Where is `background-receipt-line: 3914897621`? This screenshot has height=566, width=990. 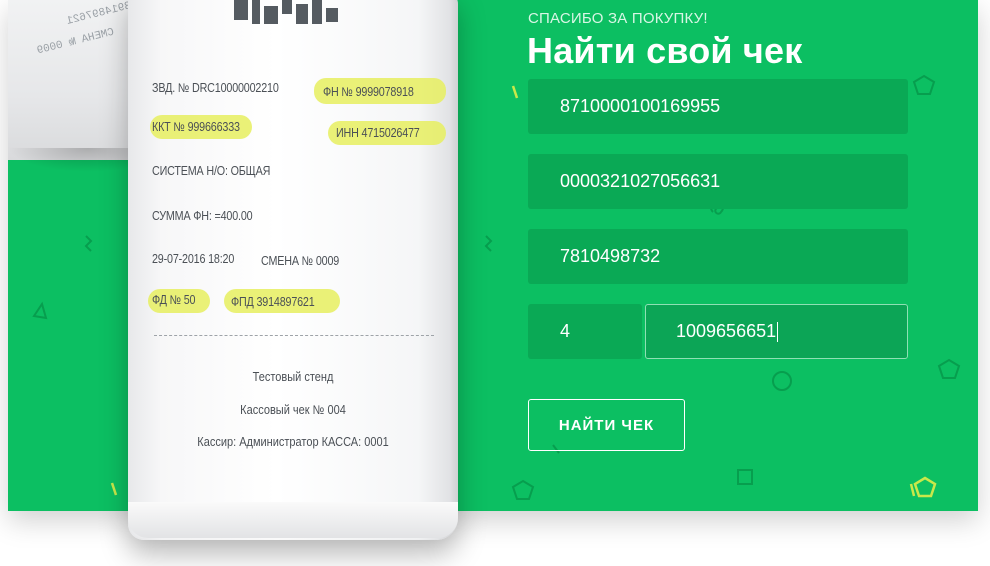
background-receipt-line: 3914897621 is located at coordinates (99, 14).